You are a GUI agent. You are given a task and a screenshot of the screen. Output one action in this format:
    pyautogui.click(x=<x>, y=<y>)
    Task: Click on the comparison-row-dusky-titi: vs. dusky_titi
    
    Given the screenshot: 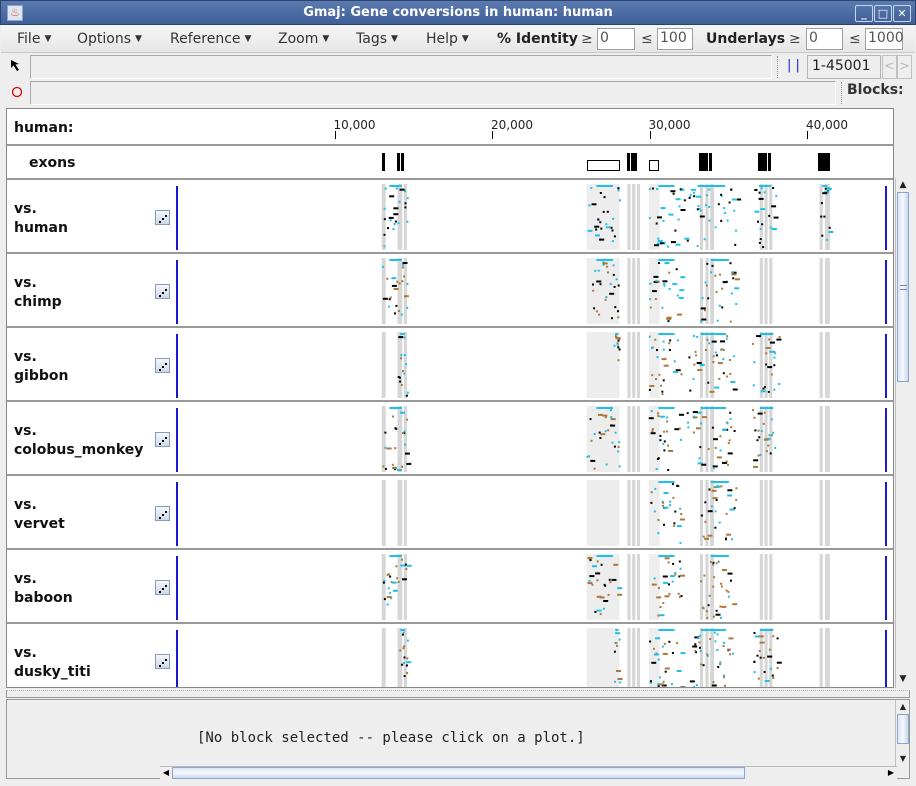 What is the action you would take?
    pyautogui.click(x=450, y=656)
    